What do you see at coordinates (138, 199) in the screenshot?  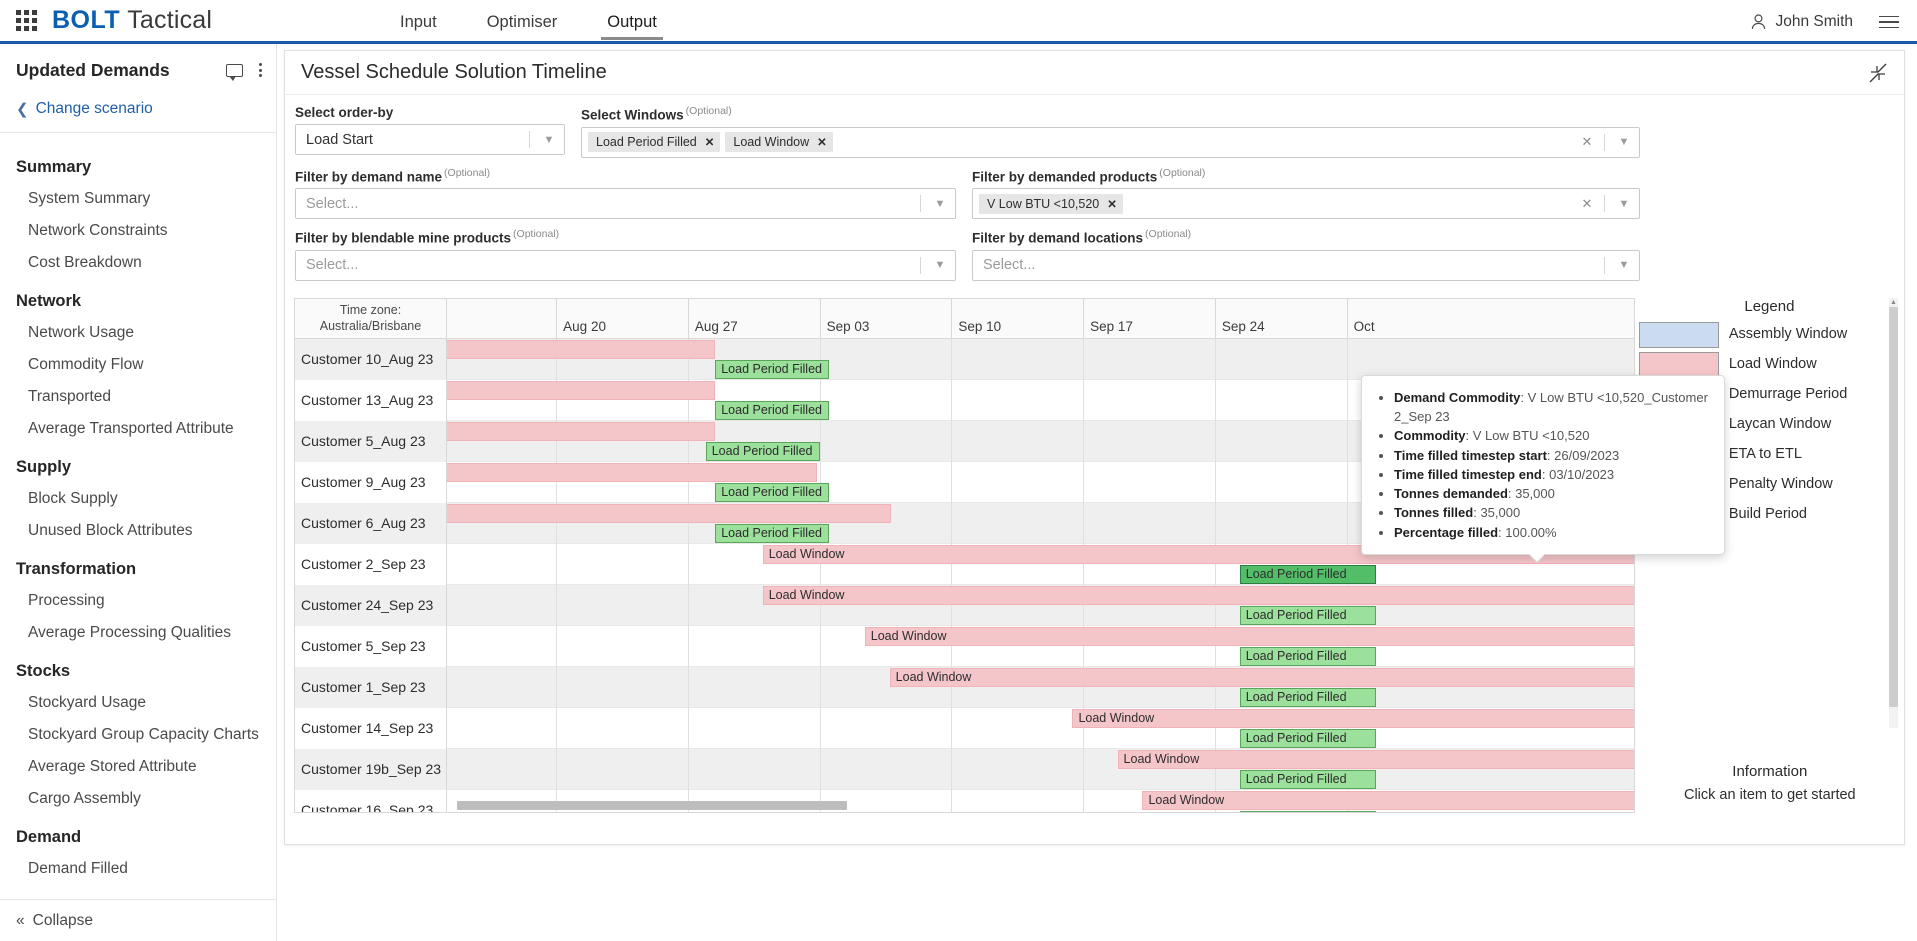 I see `sidebar-item-system-summary: System Summary` at bounding box center [138, 199].